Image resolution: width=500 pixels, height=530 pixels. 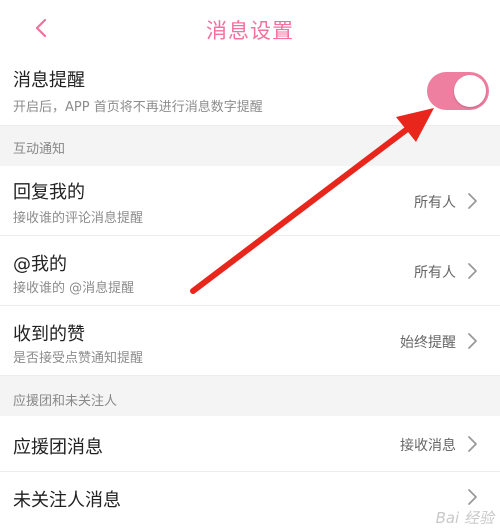 I want to click on page-title: 消息设置, so click(x=250, y=31).